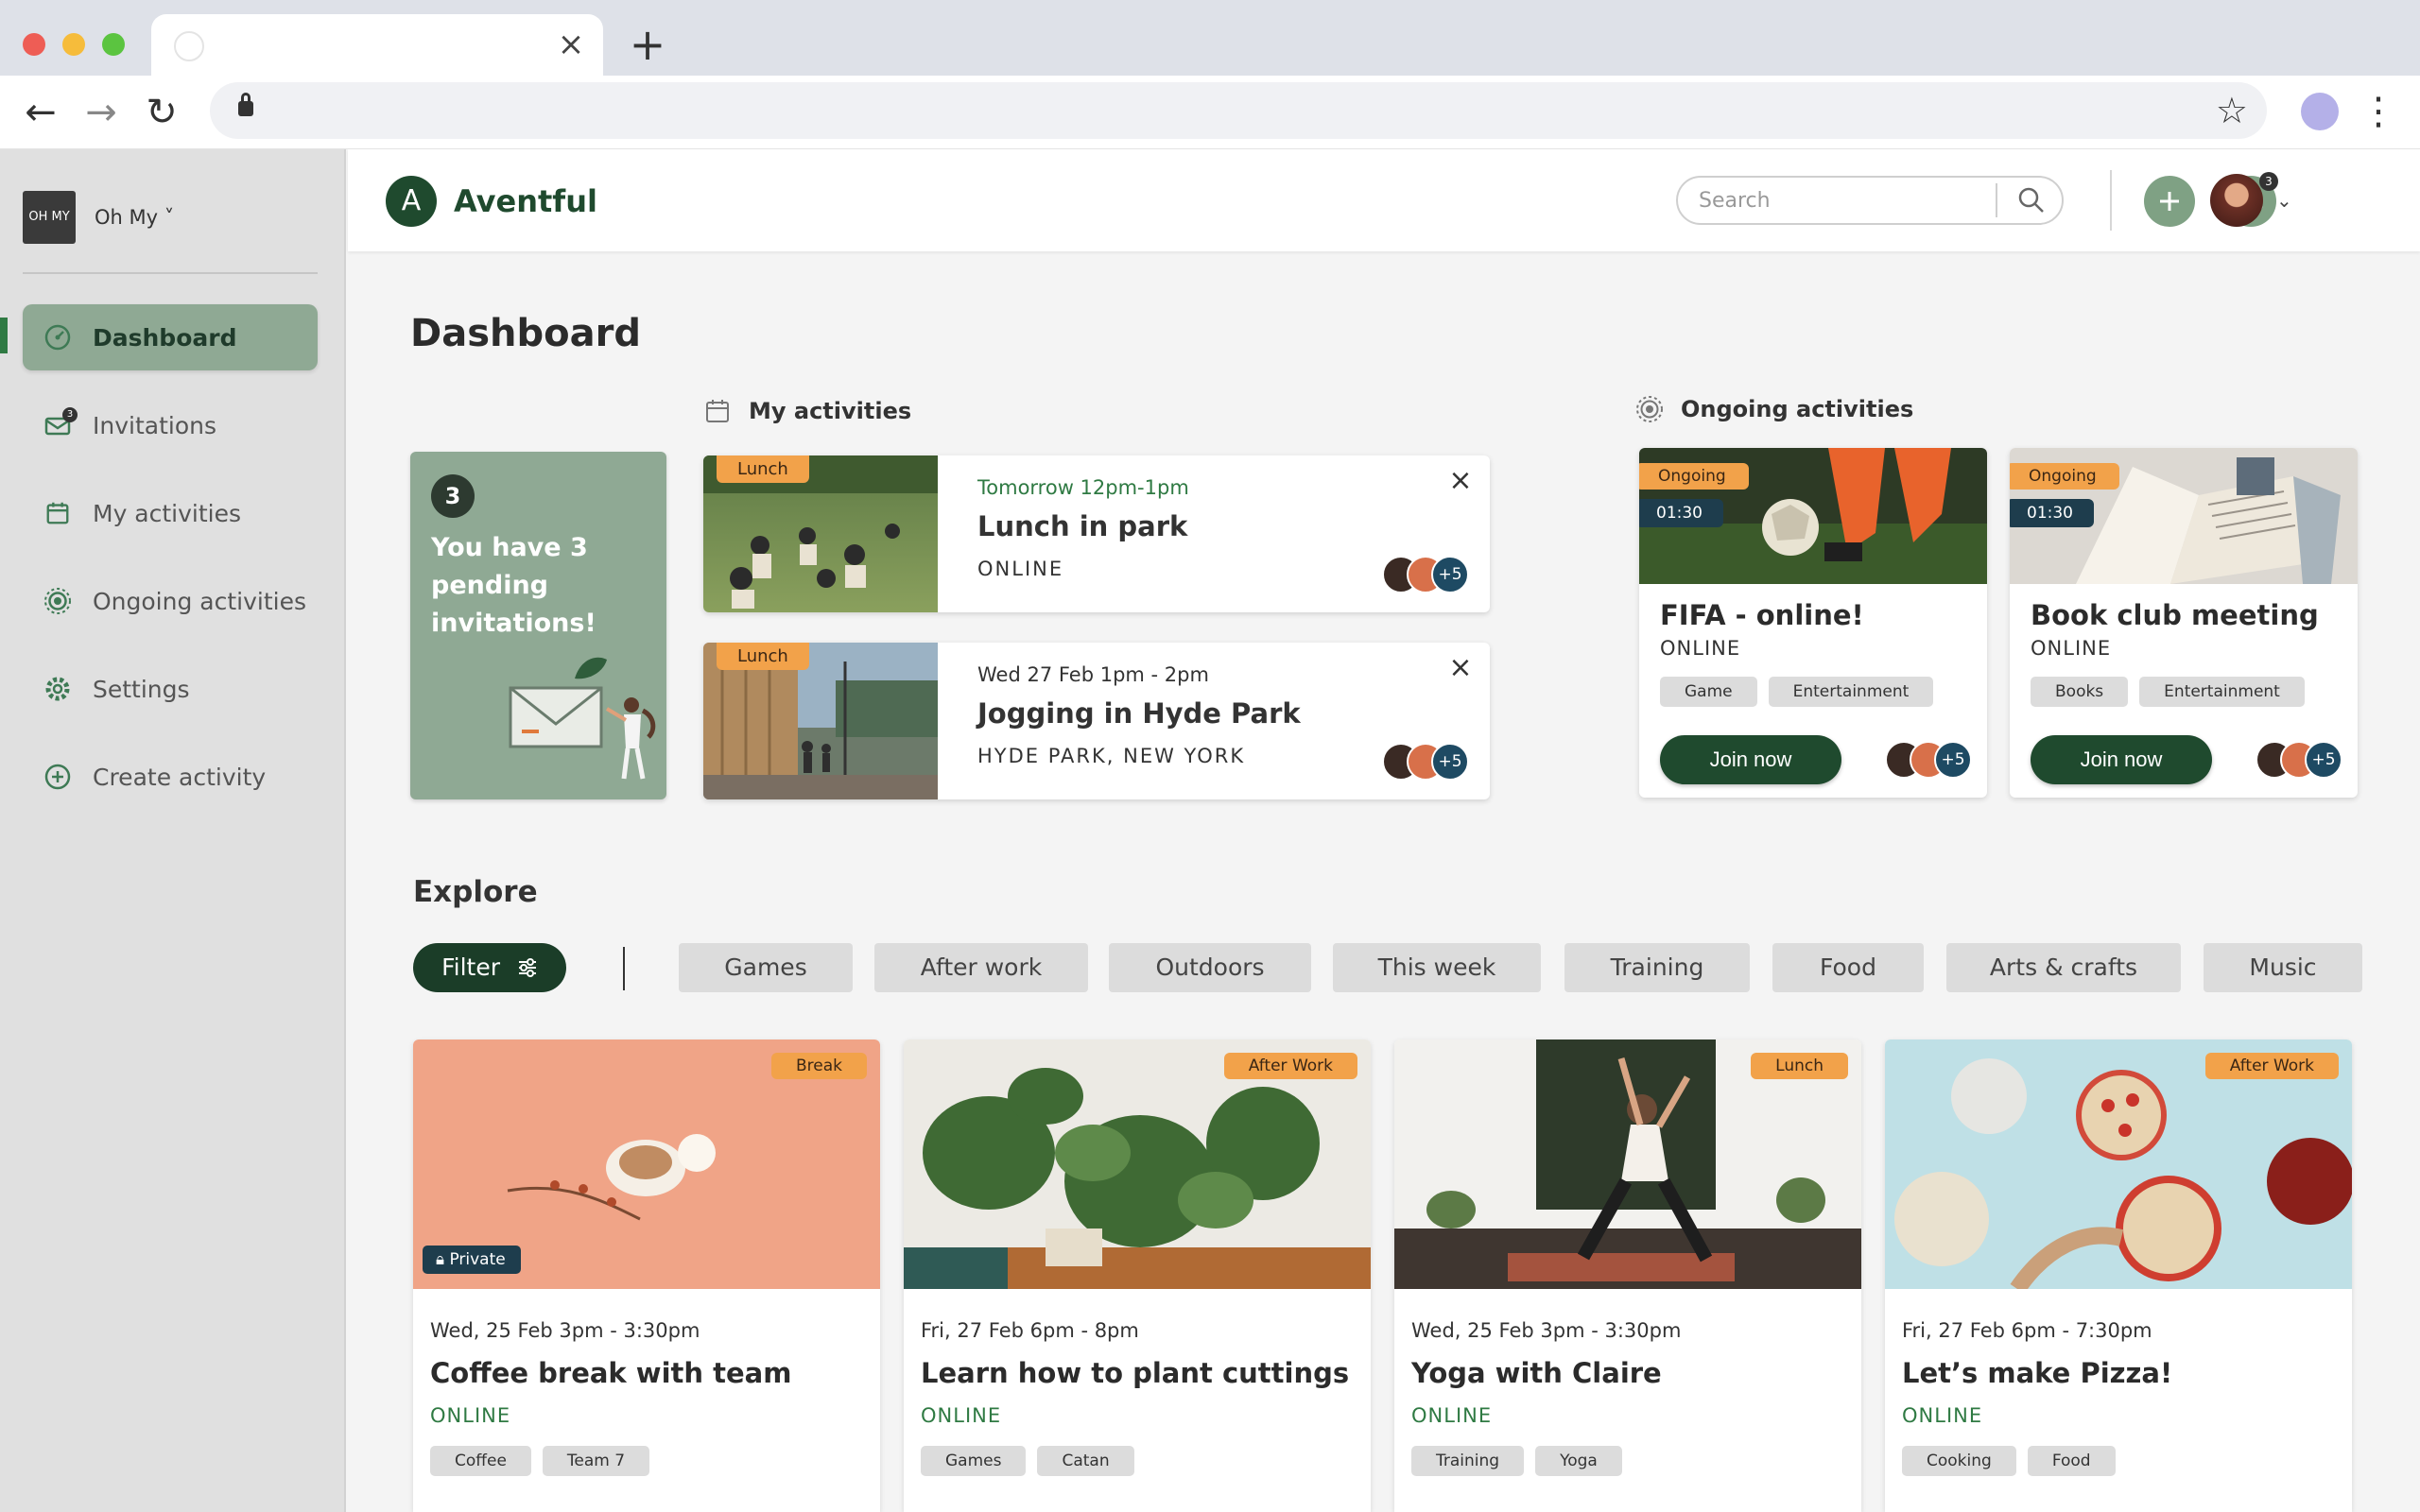 This screenshot has width=2420, height=1512. What do you see at coordinates (1578, 1461) in the screenshot?
I see `chip: Yoga` at bounding box center [1578, 1461].